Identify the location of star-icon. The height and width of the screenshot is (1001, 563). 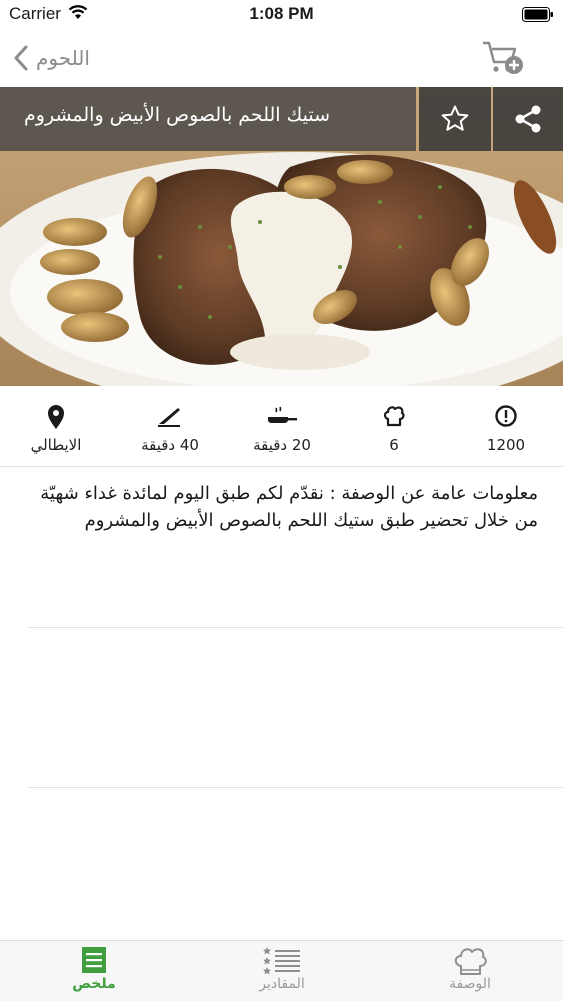
(455, 118).